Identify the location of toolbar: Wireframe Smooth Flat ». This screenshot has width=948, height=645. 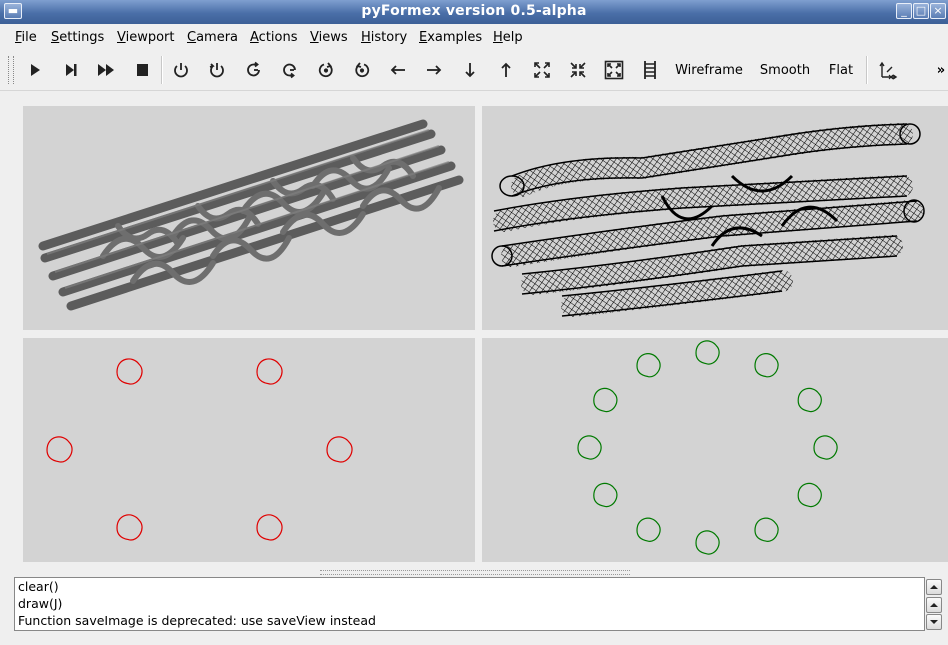
(474, 70).